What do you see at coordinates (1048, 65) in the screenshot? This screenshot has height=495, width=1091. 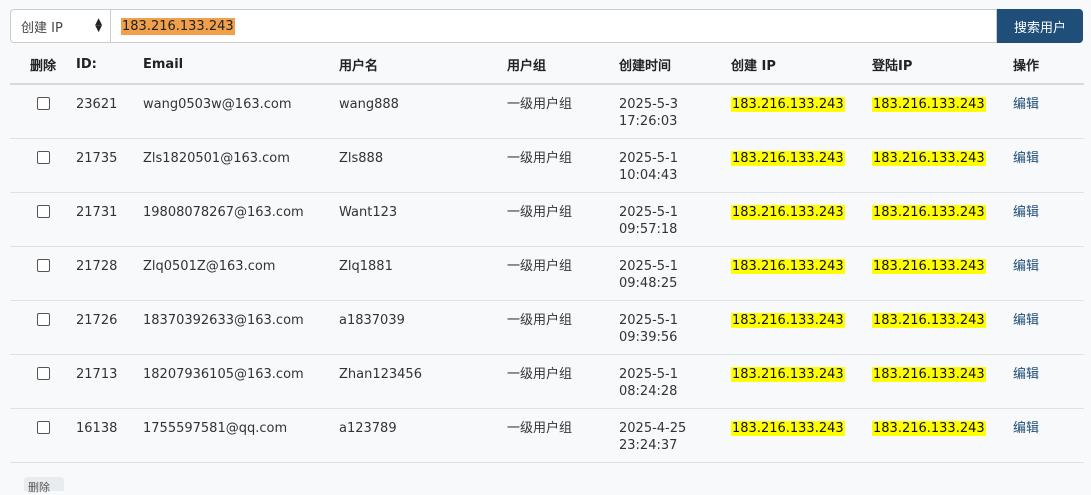 I see `header-action: 操作` at bounding box center [1048, 65].